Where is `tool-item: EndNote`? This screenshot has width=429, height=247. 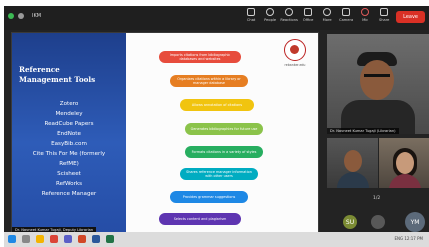 tool-item: EndNote is located at coordinates (69, 134).